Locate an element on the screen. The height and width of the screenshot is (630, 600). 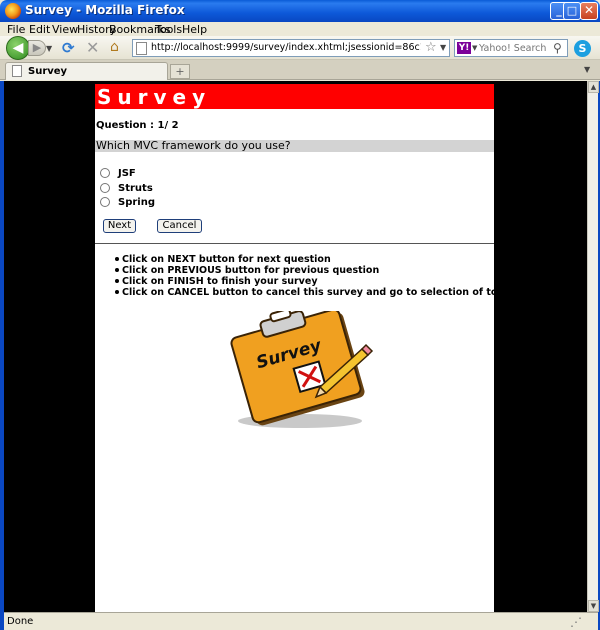
question-band: Which MVC framework do you use? is located at coordinates (294, 145).